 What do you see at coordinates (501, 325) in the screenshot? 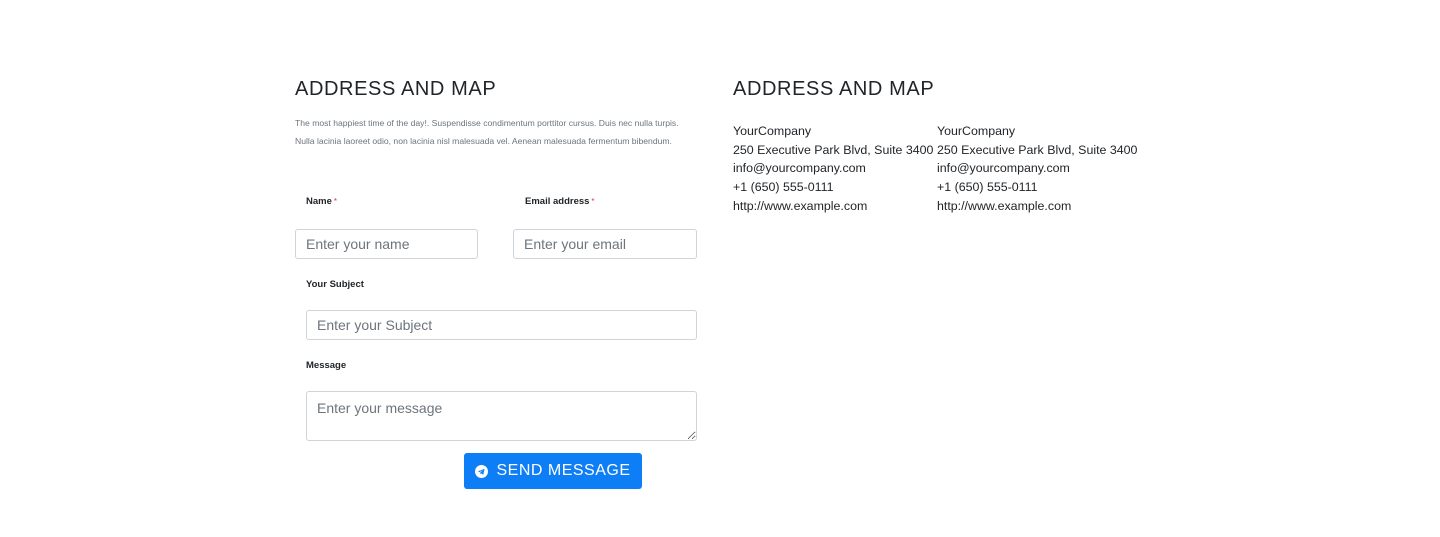
I see `subject-input` at bounding box center [501, 325].